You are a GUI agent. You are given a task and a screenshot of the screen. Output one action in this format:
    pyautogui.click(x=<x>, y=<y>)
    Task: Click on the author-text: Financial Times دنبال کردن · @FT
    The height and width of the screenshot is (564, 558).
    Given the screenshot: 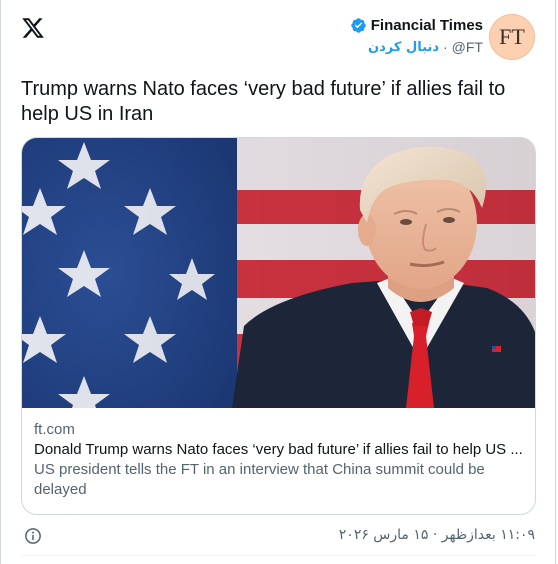 What is the action you would take?
    pyautogui.click(x=416, y=34)
    